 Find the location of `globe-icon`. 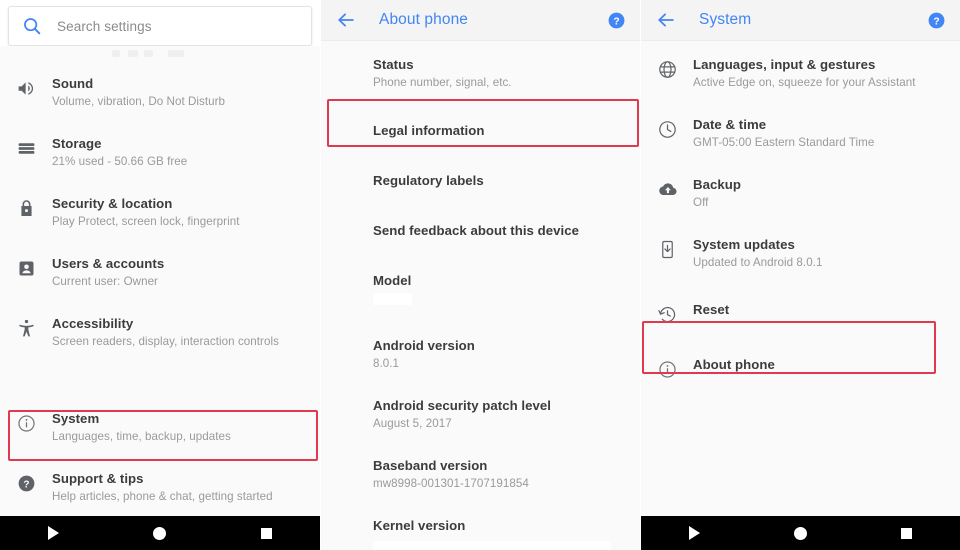

globe-icon is located at coordinates (667, 68).